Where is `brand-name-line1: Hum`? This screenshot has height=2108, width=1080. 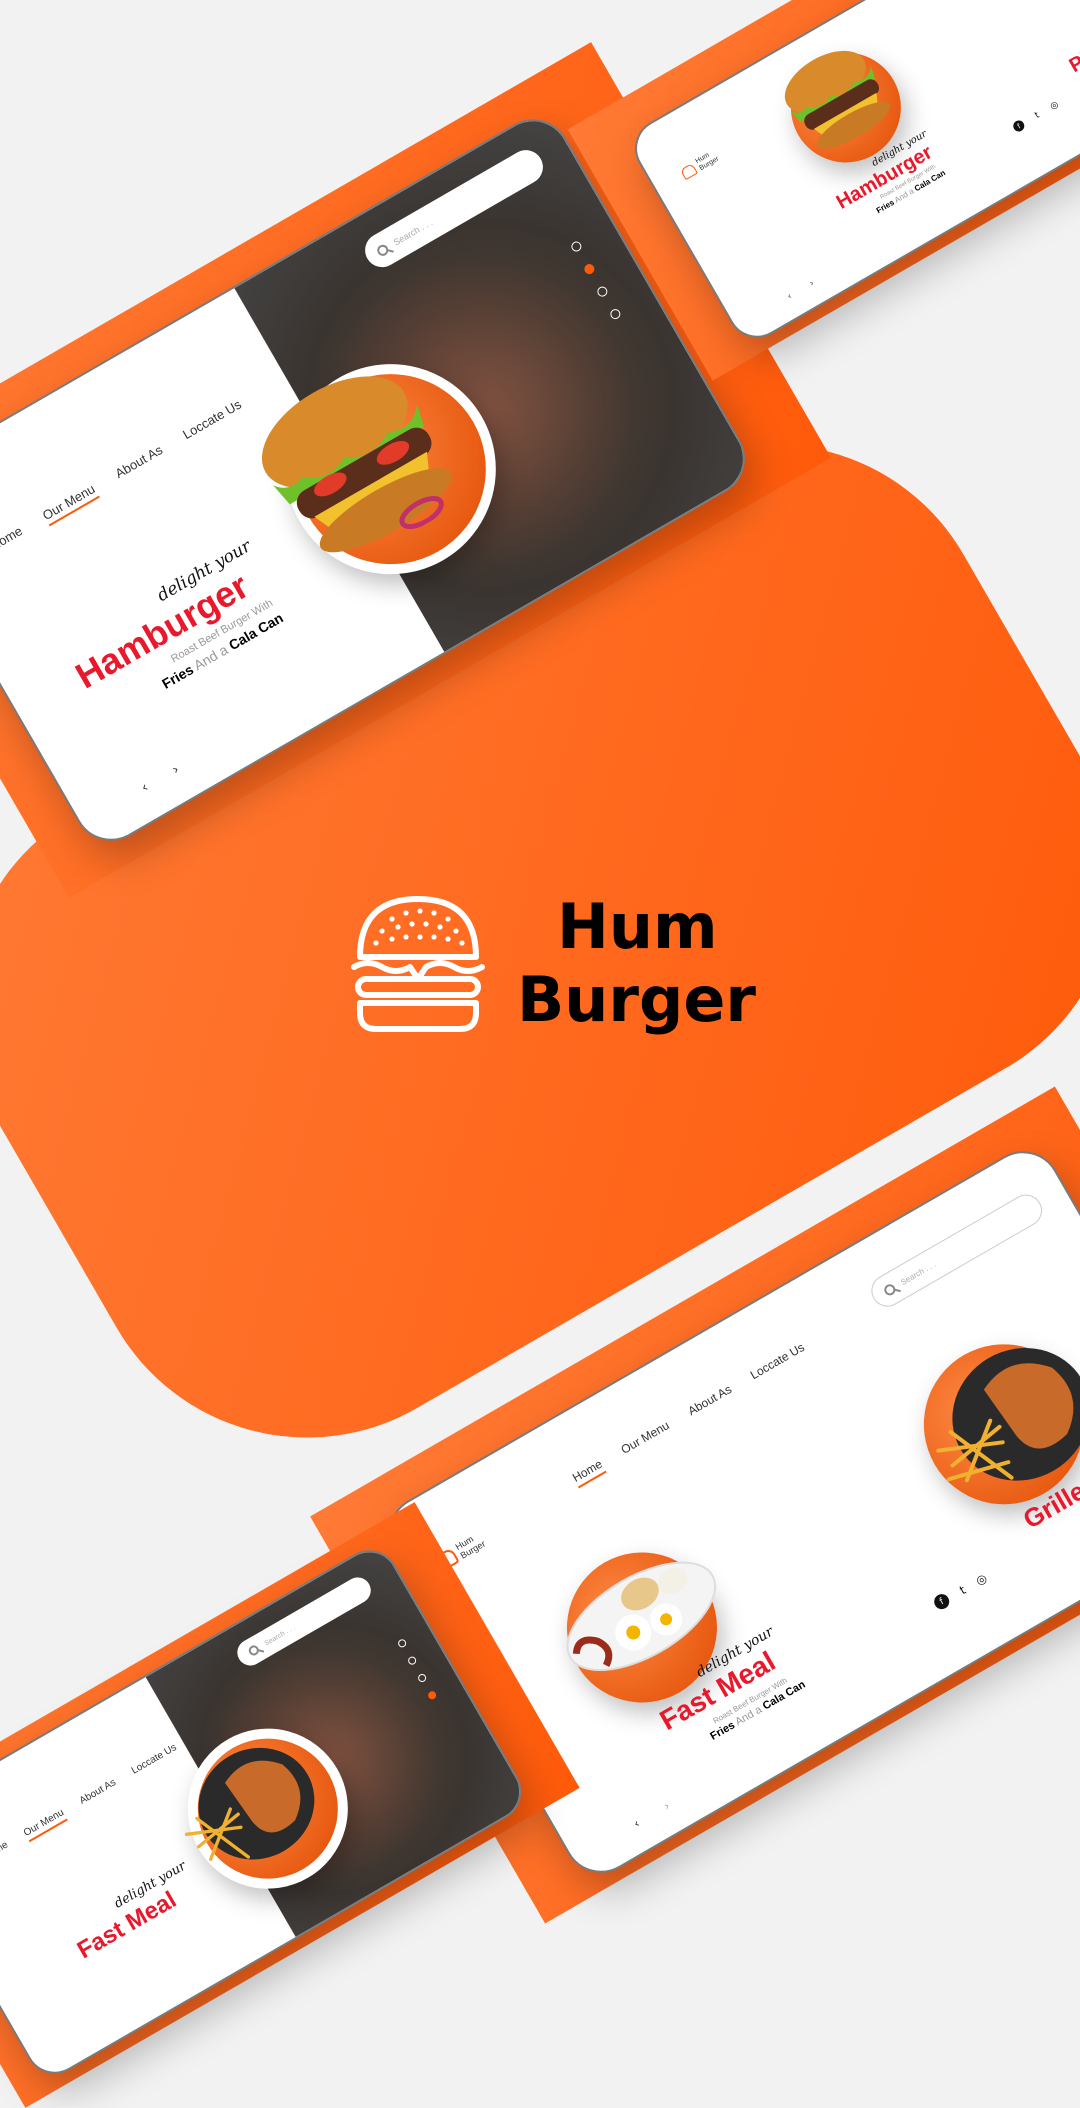 brand-name-line1: Hum is located at coordinates (637, 926).